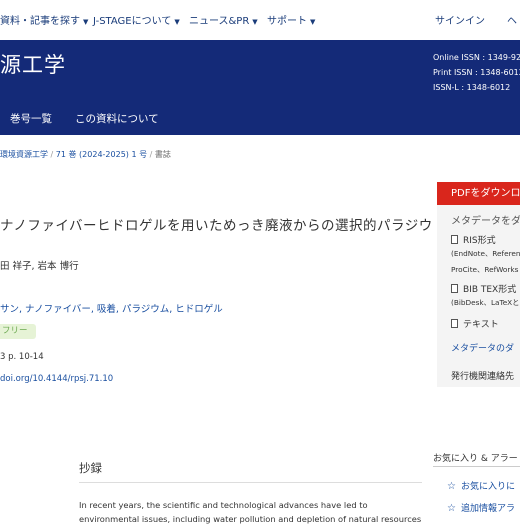 The image size is (520, 526). Describe the element at coordinates (485, 253) in the screenshot. I see `ris-format-desc: (EndNote、Referenc` at that location.